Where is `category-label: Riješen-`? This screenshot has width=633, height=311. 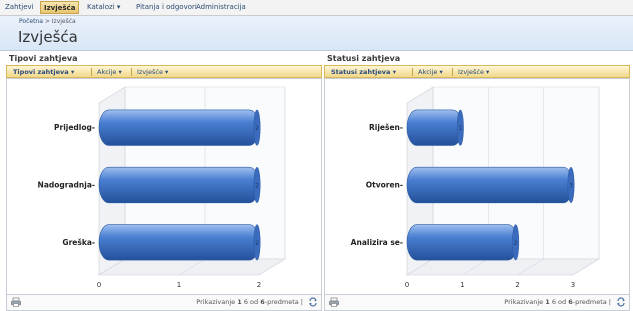
category-label: Riješen- is located at coordinates (386, 127).